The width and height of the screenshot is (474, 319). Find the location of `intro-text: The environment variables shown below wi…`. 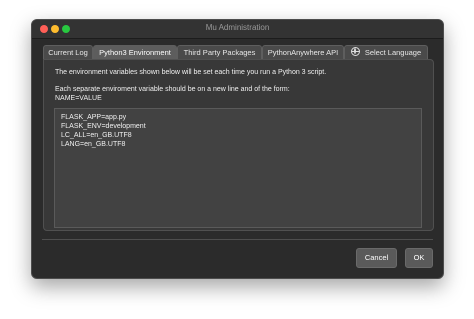

intro-text: The environment variables shown below wi… is located at coordinates (191, 72).